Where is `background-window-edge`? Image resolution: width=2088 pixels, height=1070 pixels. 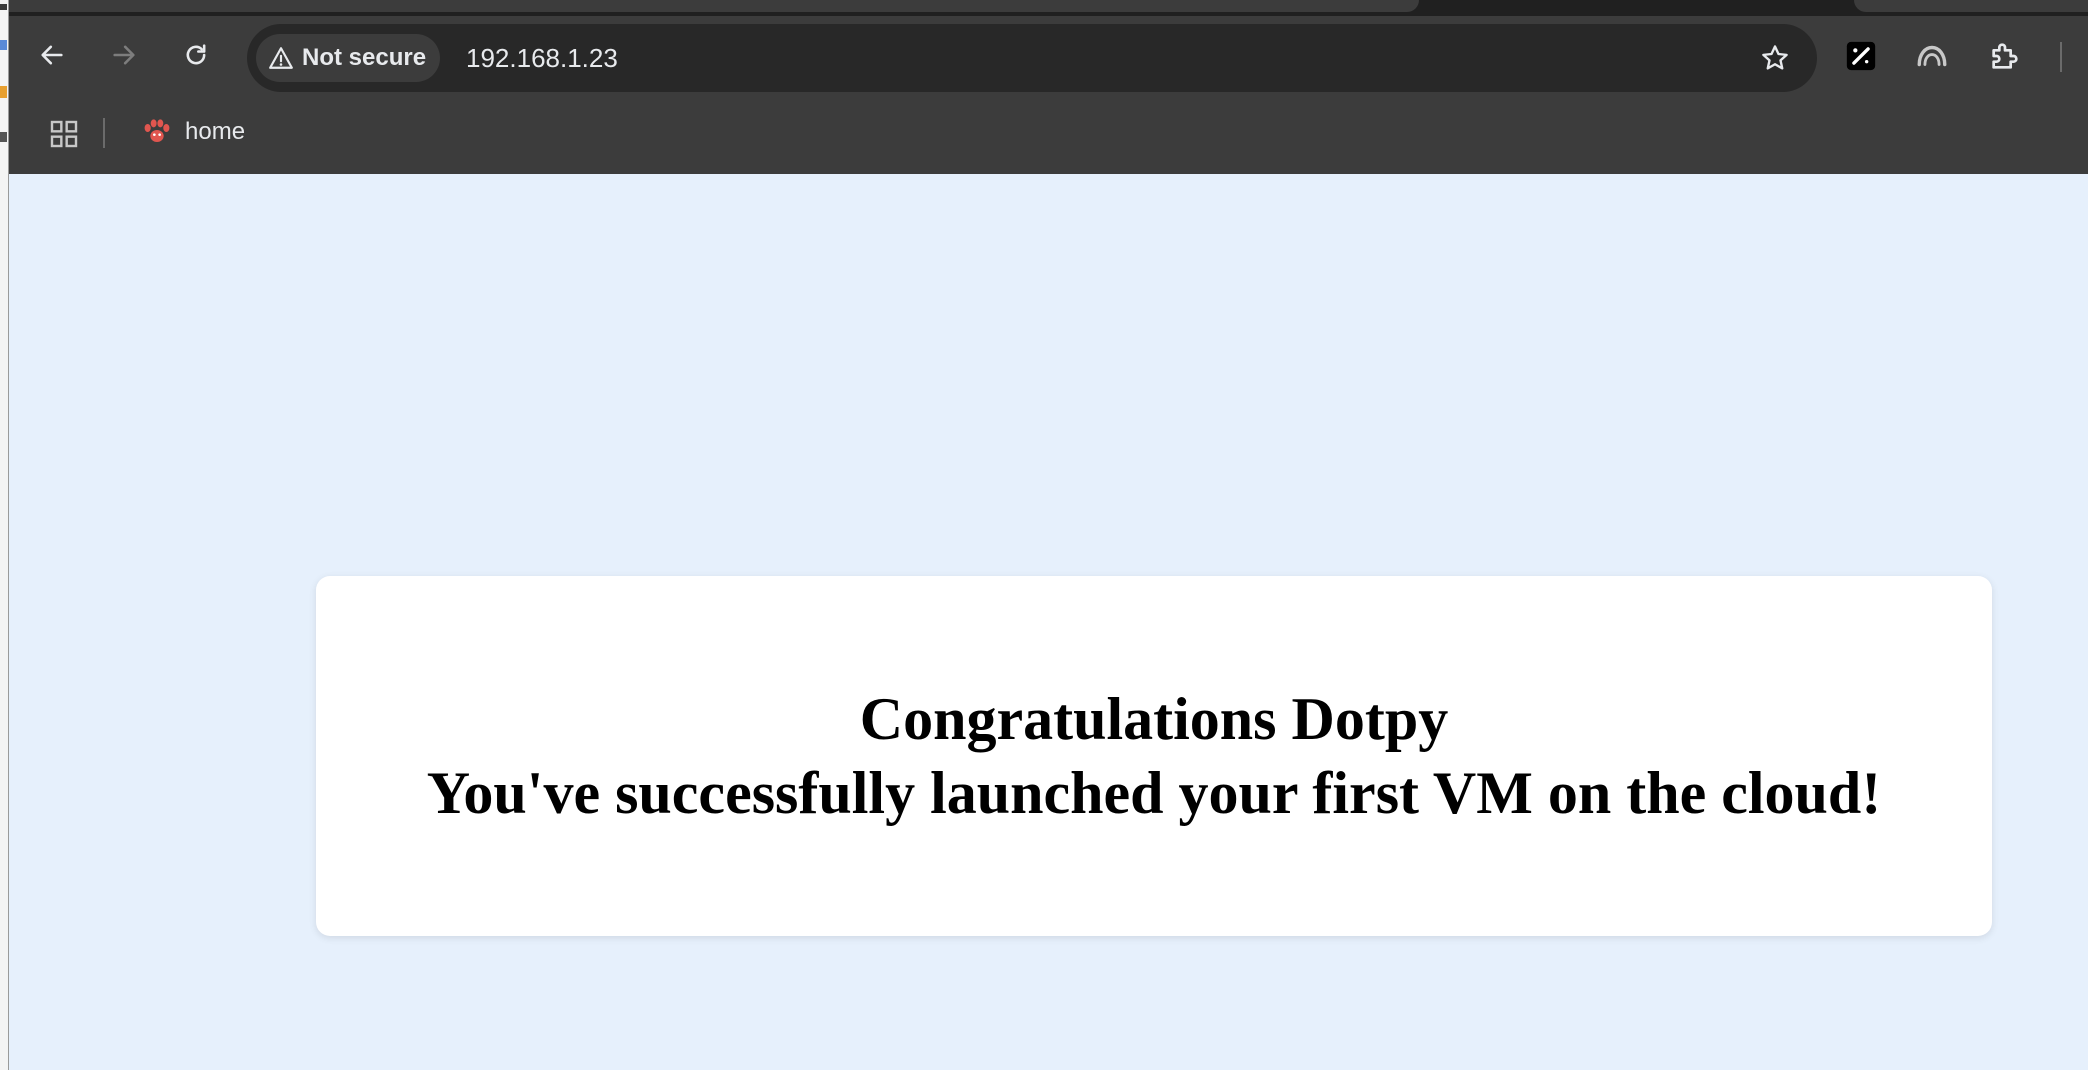
background-window-edge is located at coordinates (4, 535).